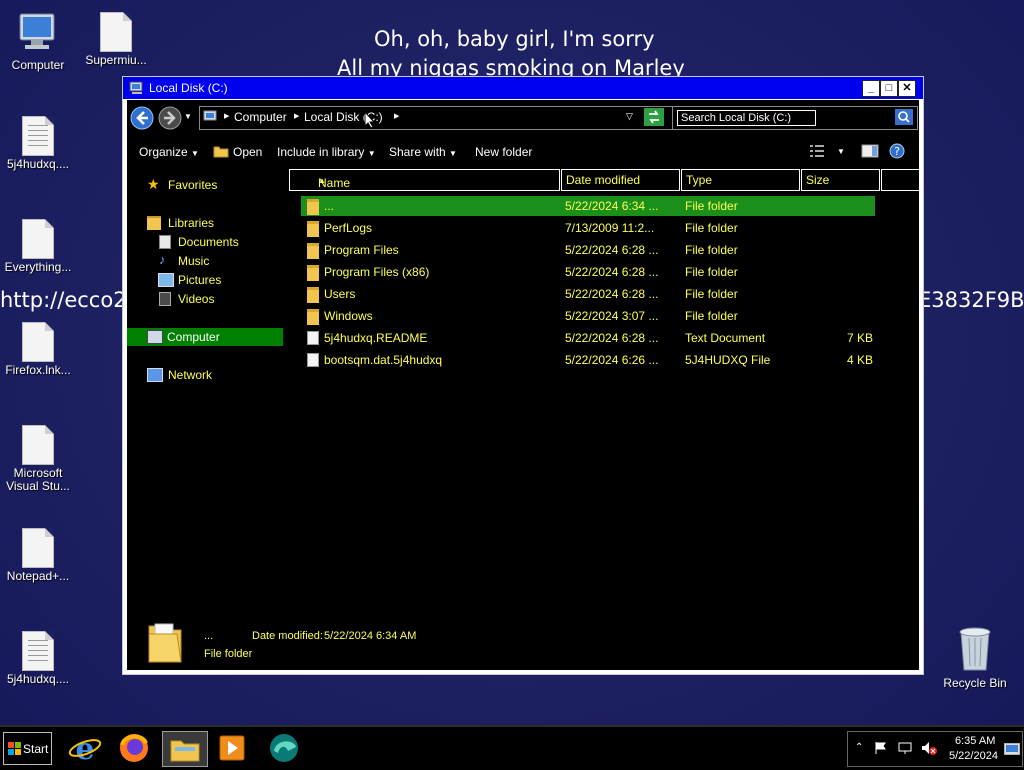  I want to click on desktop-icon-recycle-bin: Recycle Bin, so click(975, 657).